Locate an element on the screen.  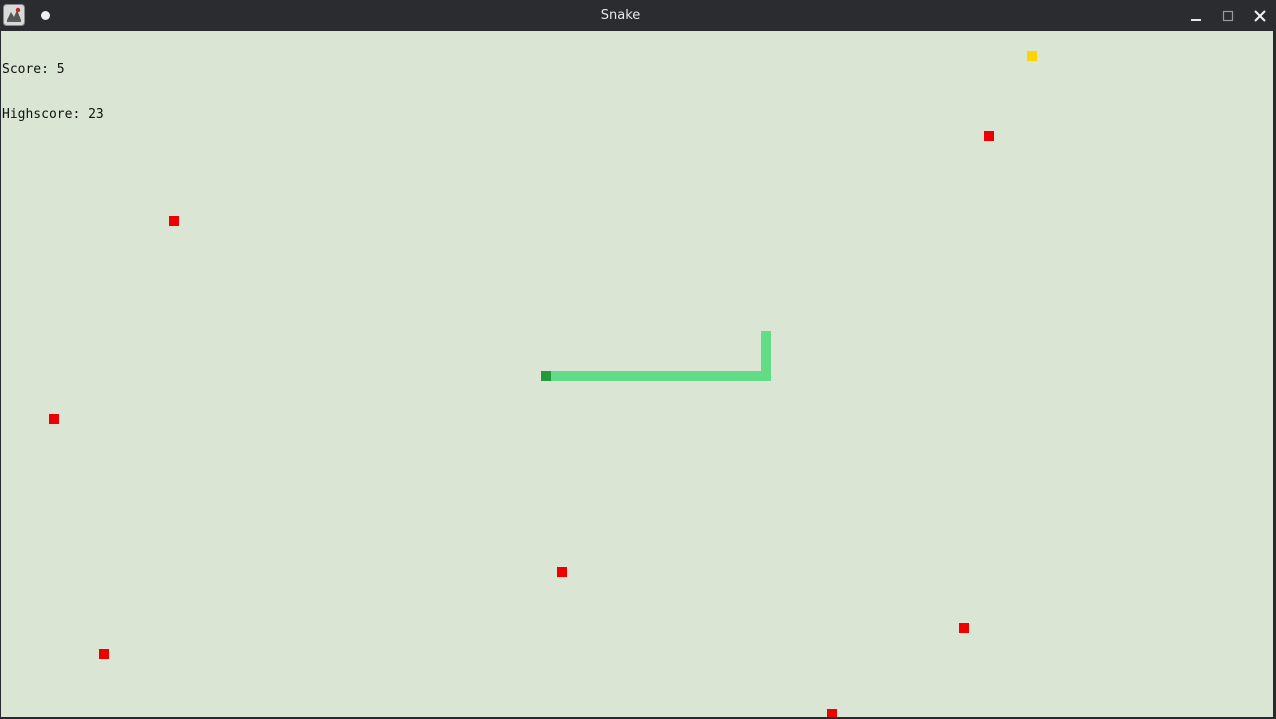
maximize-icon is located at coordinates (1228, 16).